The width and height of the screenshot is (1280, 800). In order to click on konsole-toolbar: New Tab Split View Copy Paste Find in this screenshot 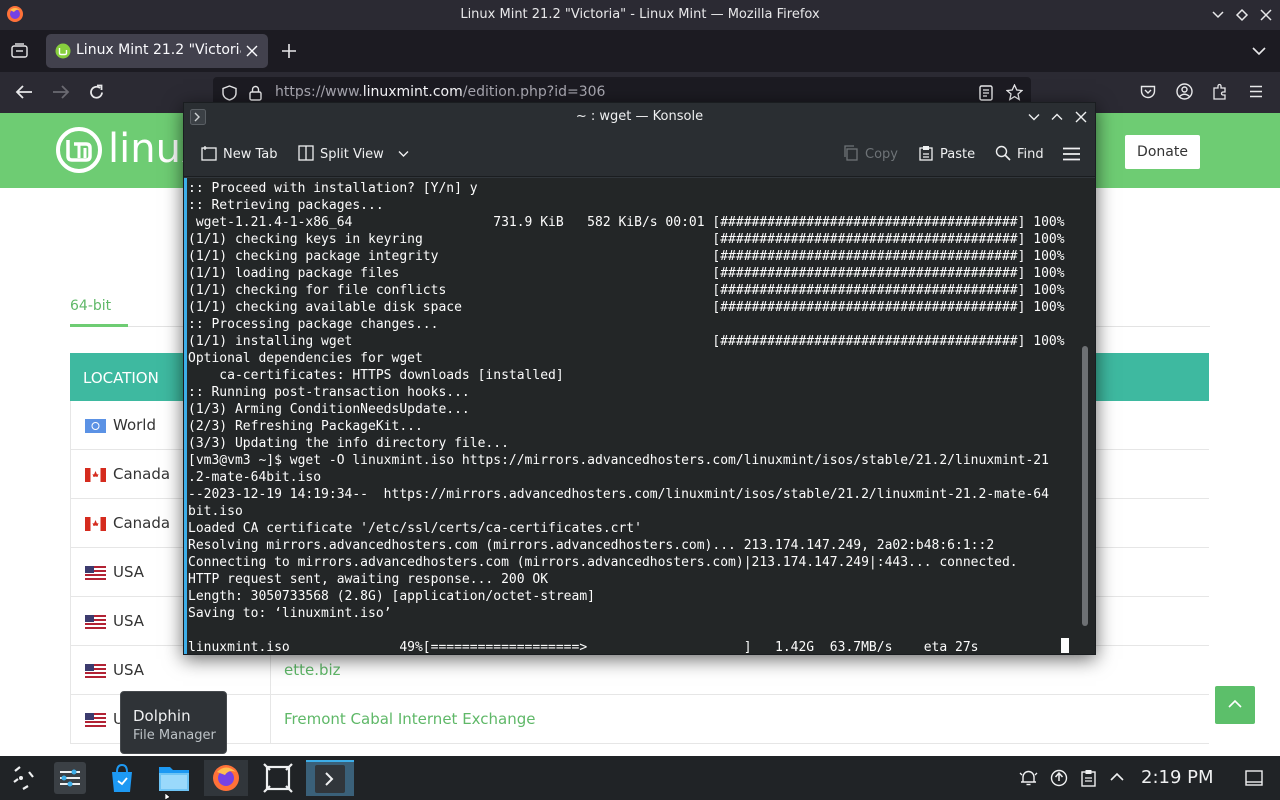, I will do `click(639, 154)`.